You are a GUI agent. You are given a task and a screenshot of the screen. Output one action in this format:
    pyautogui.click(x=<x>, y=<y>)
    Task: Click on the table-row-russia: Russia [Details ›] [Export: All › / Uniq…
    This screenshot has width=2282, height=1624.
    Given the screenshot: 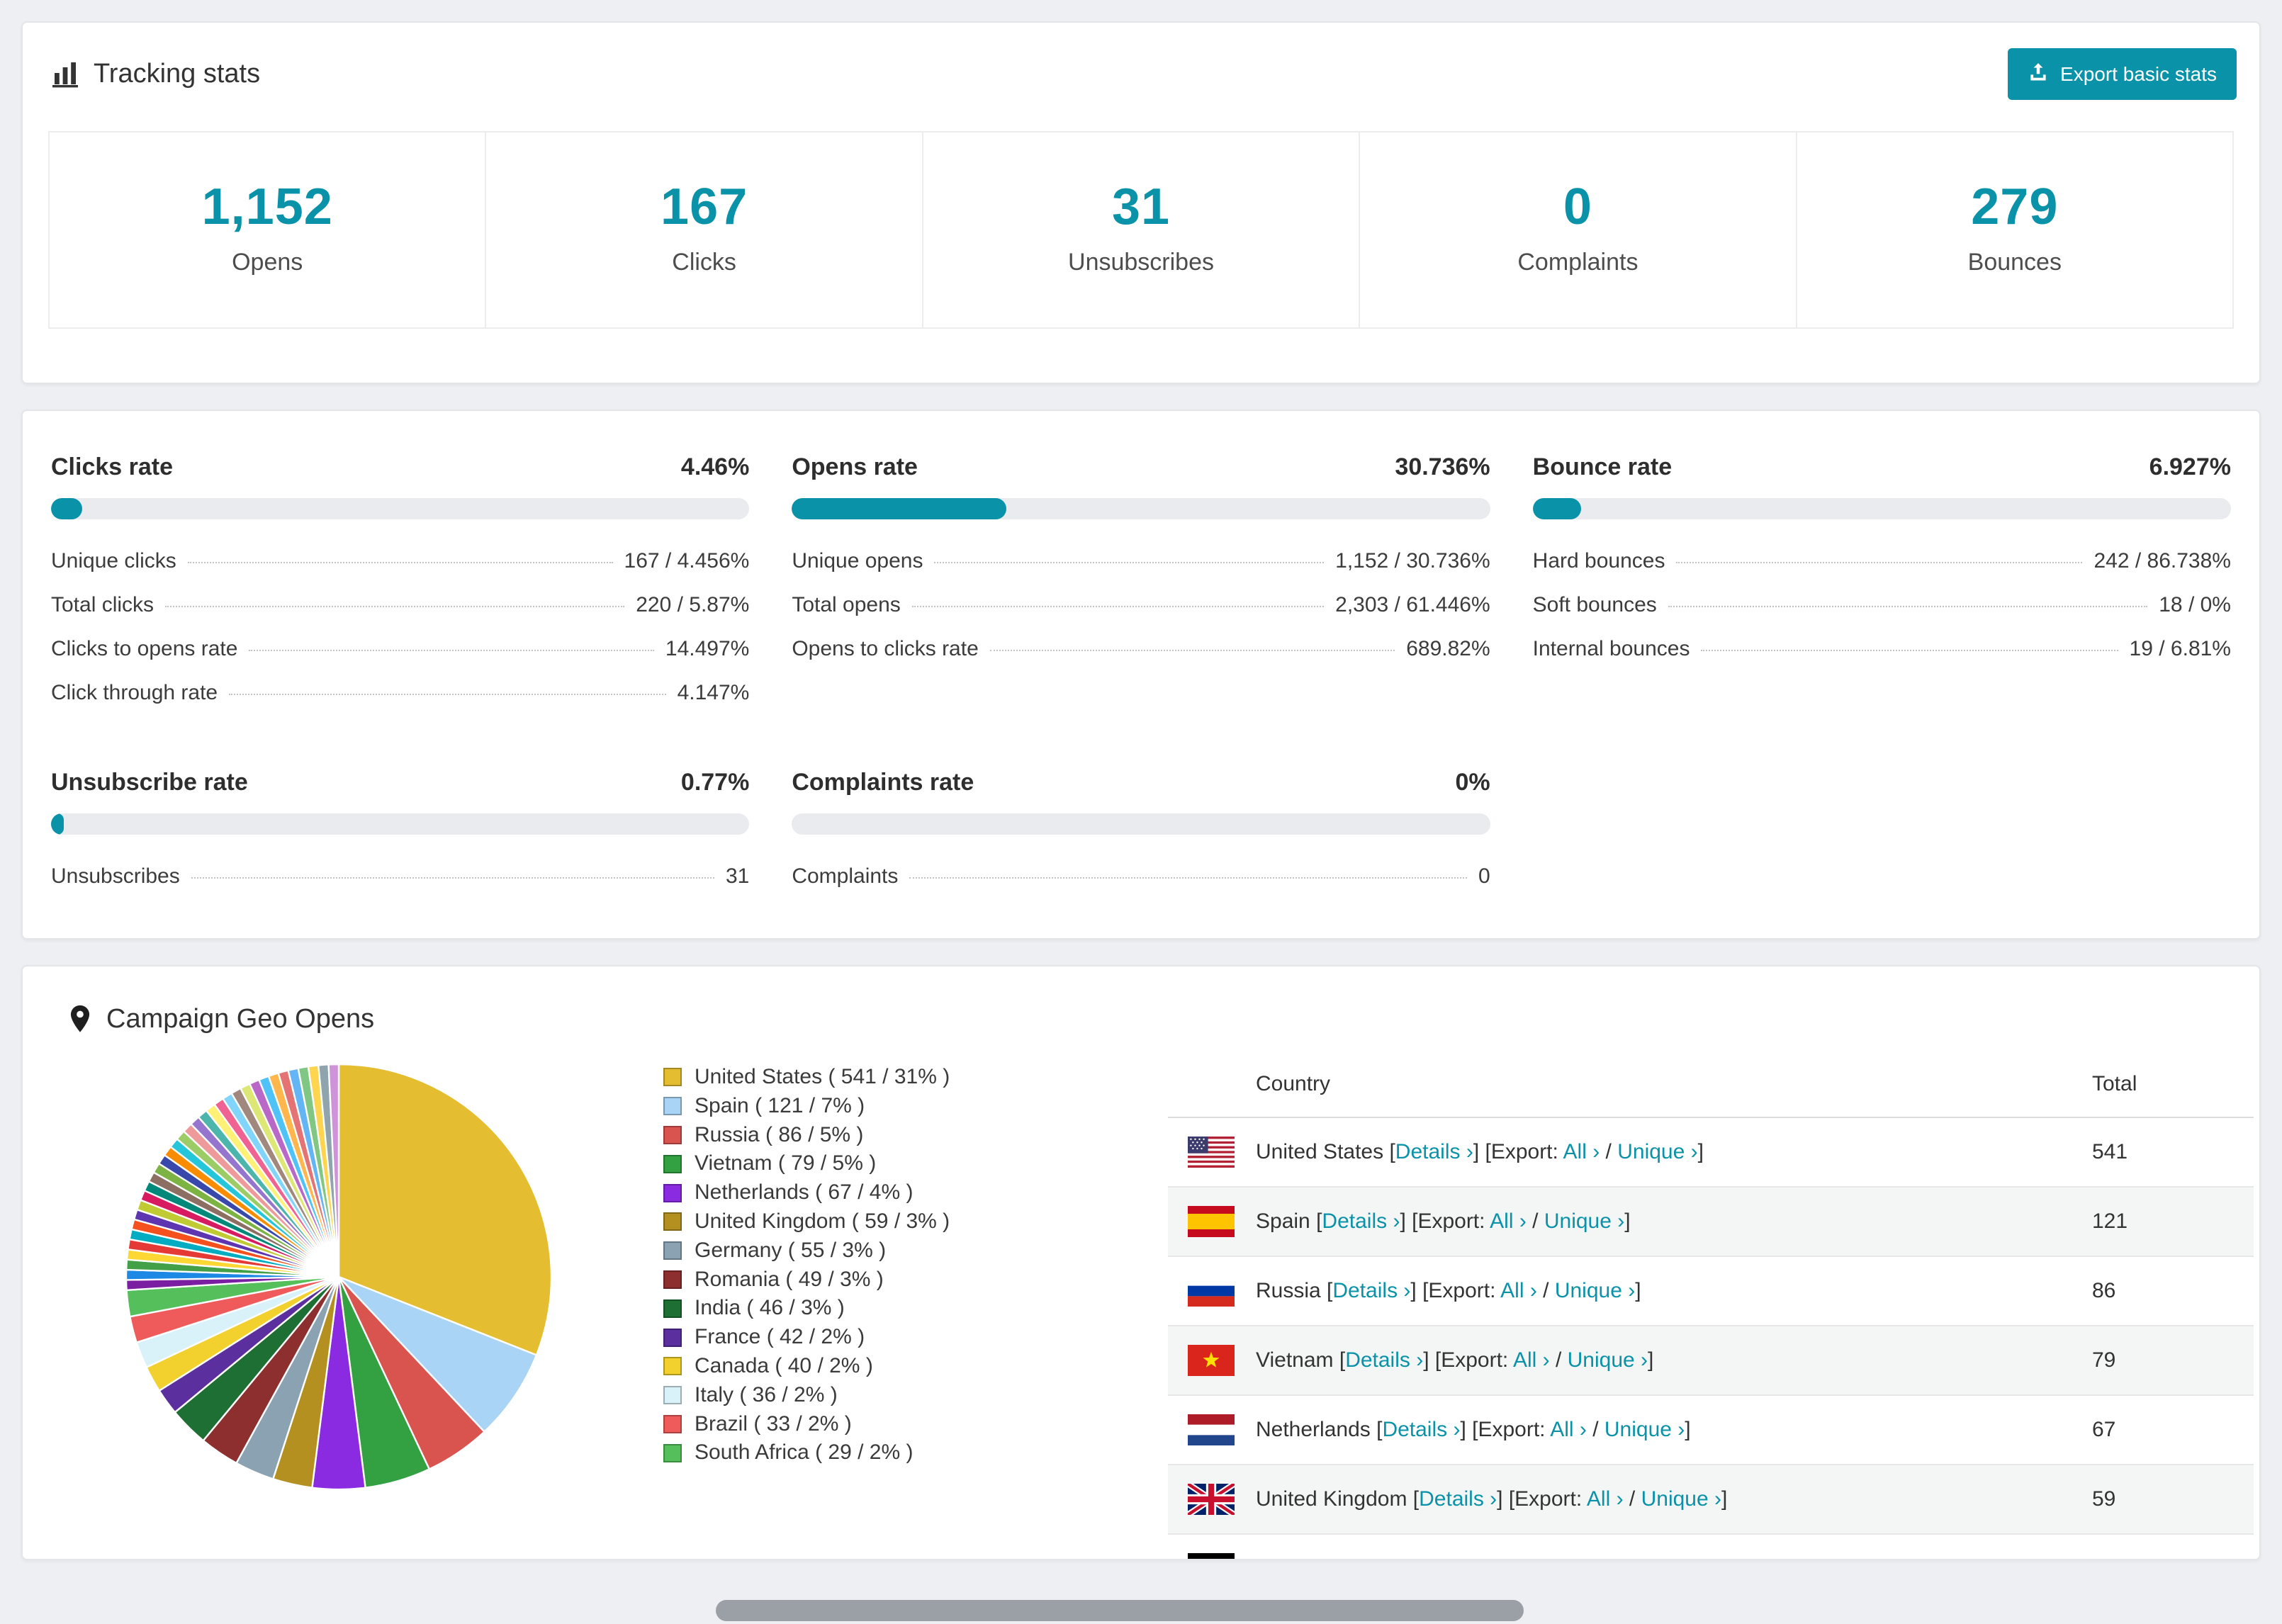 What is the action you would take?
    pyautogui.click(x=1711, y=1291)
    